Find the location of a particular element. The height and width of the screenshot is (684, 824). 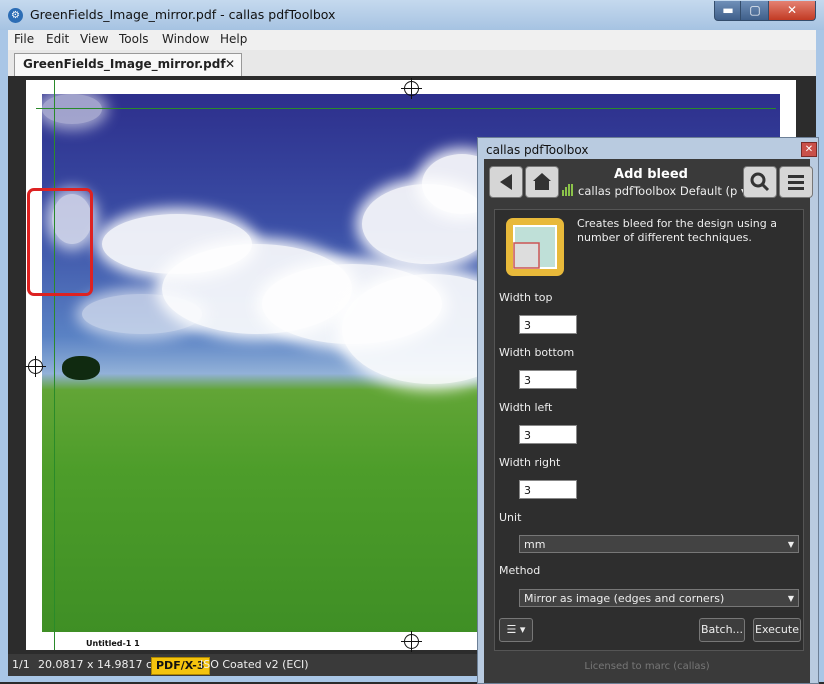

back-button is located at coordinates (506, 182).